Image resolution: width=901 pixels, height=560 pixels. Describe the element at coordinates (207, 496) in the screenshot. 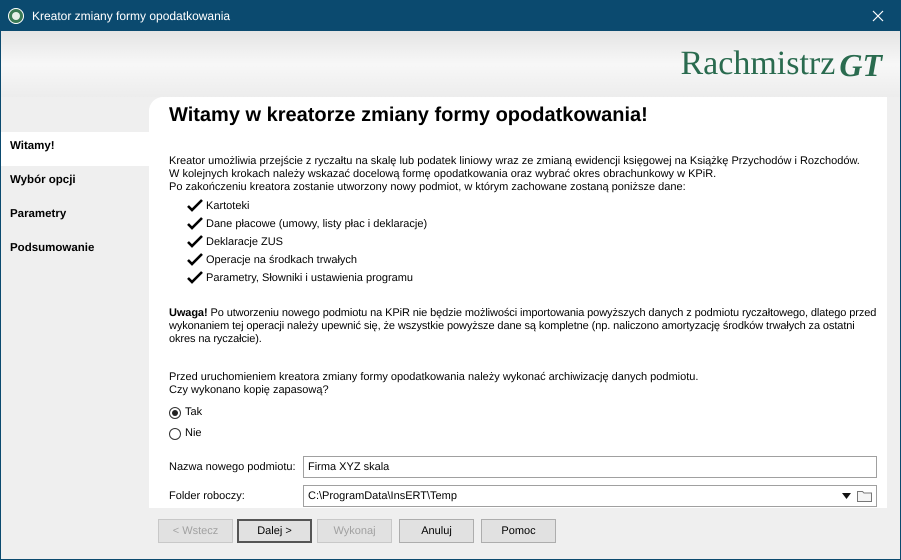

I see `field-label: Folder roboczy:` at that location.